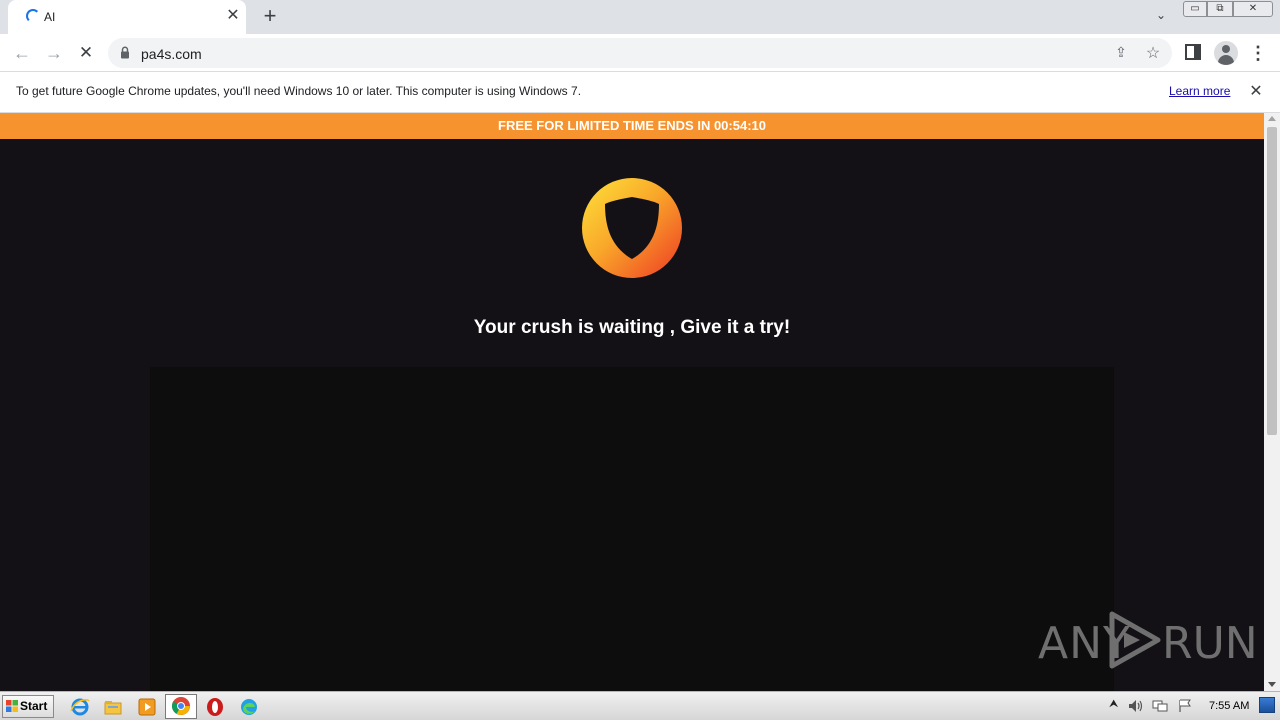 Image resolution: width=1280 pixels, height=720 pixels. I want to click on chrome-icon, so click(180, 706).